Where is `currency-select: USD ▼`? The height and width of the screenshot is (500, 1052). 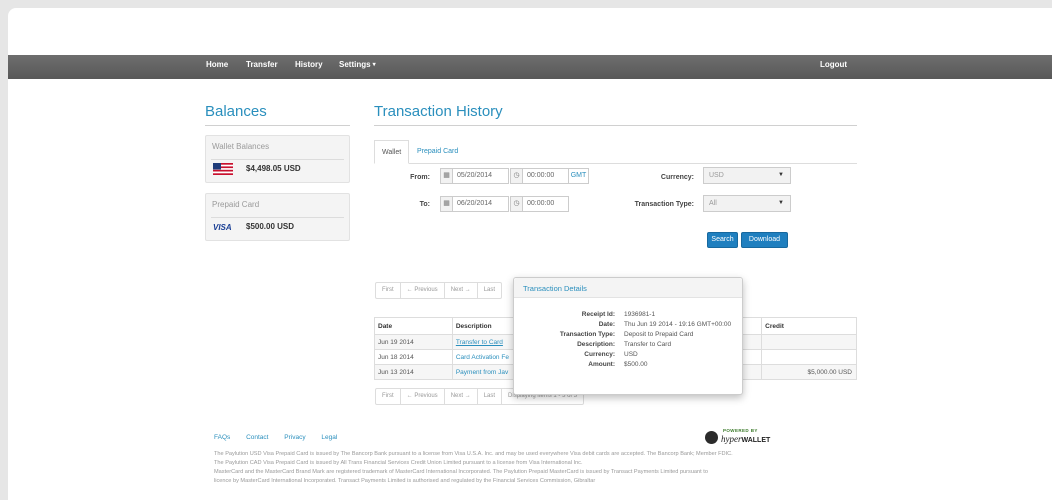 currency-select: USD ▼ is located at coordinates (747, 175).